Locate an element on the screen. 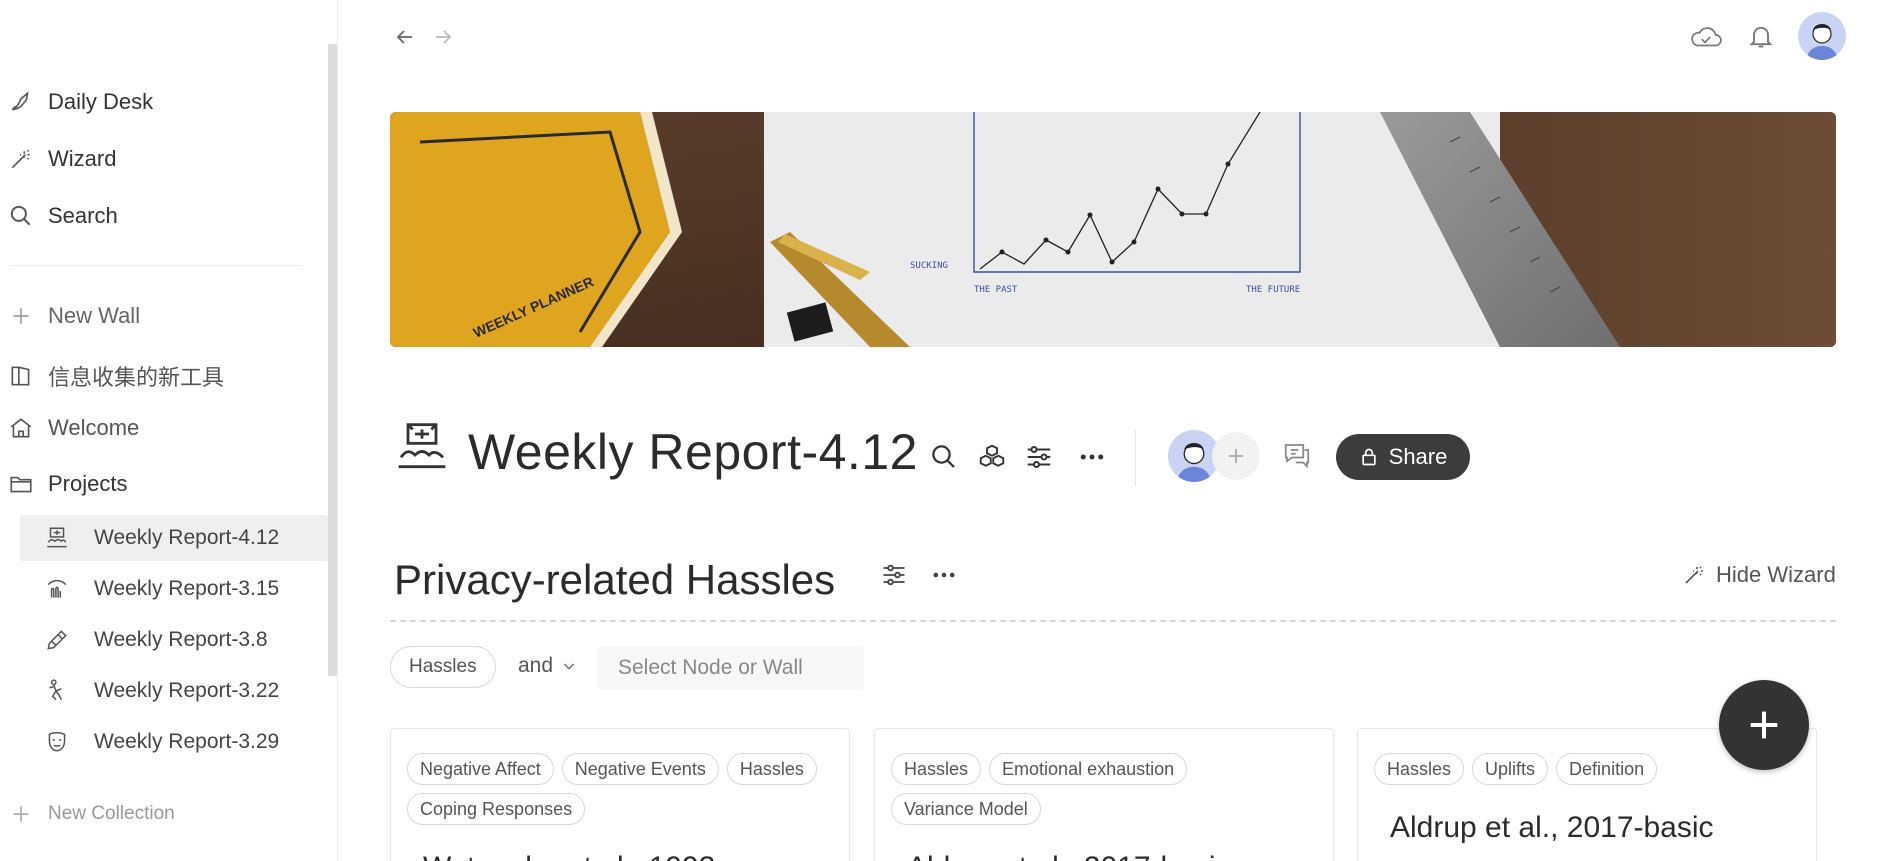 The width and height of the screenshot is (1884, 861). node-wall-placeholder: Select Node or Wall is located at coordinates (710, 667).